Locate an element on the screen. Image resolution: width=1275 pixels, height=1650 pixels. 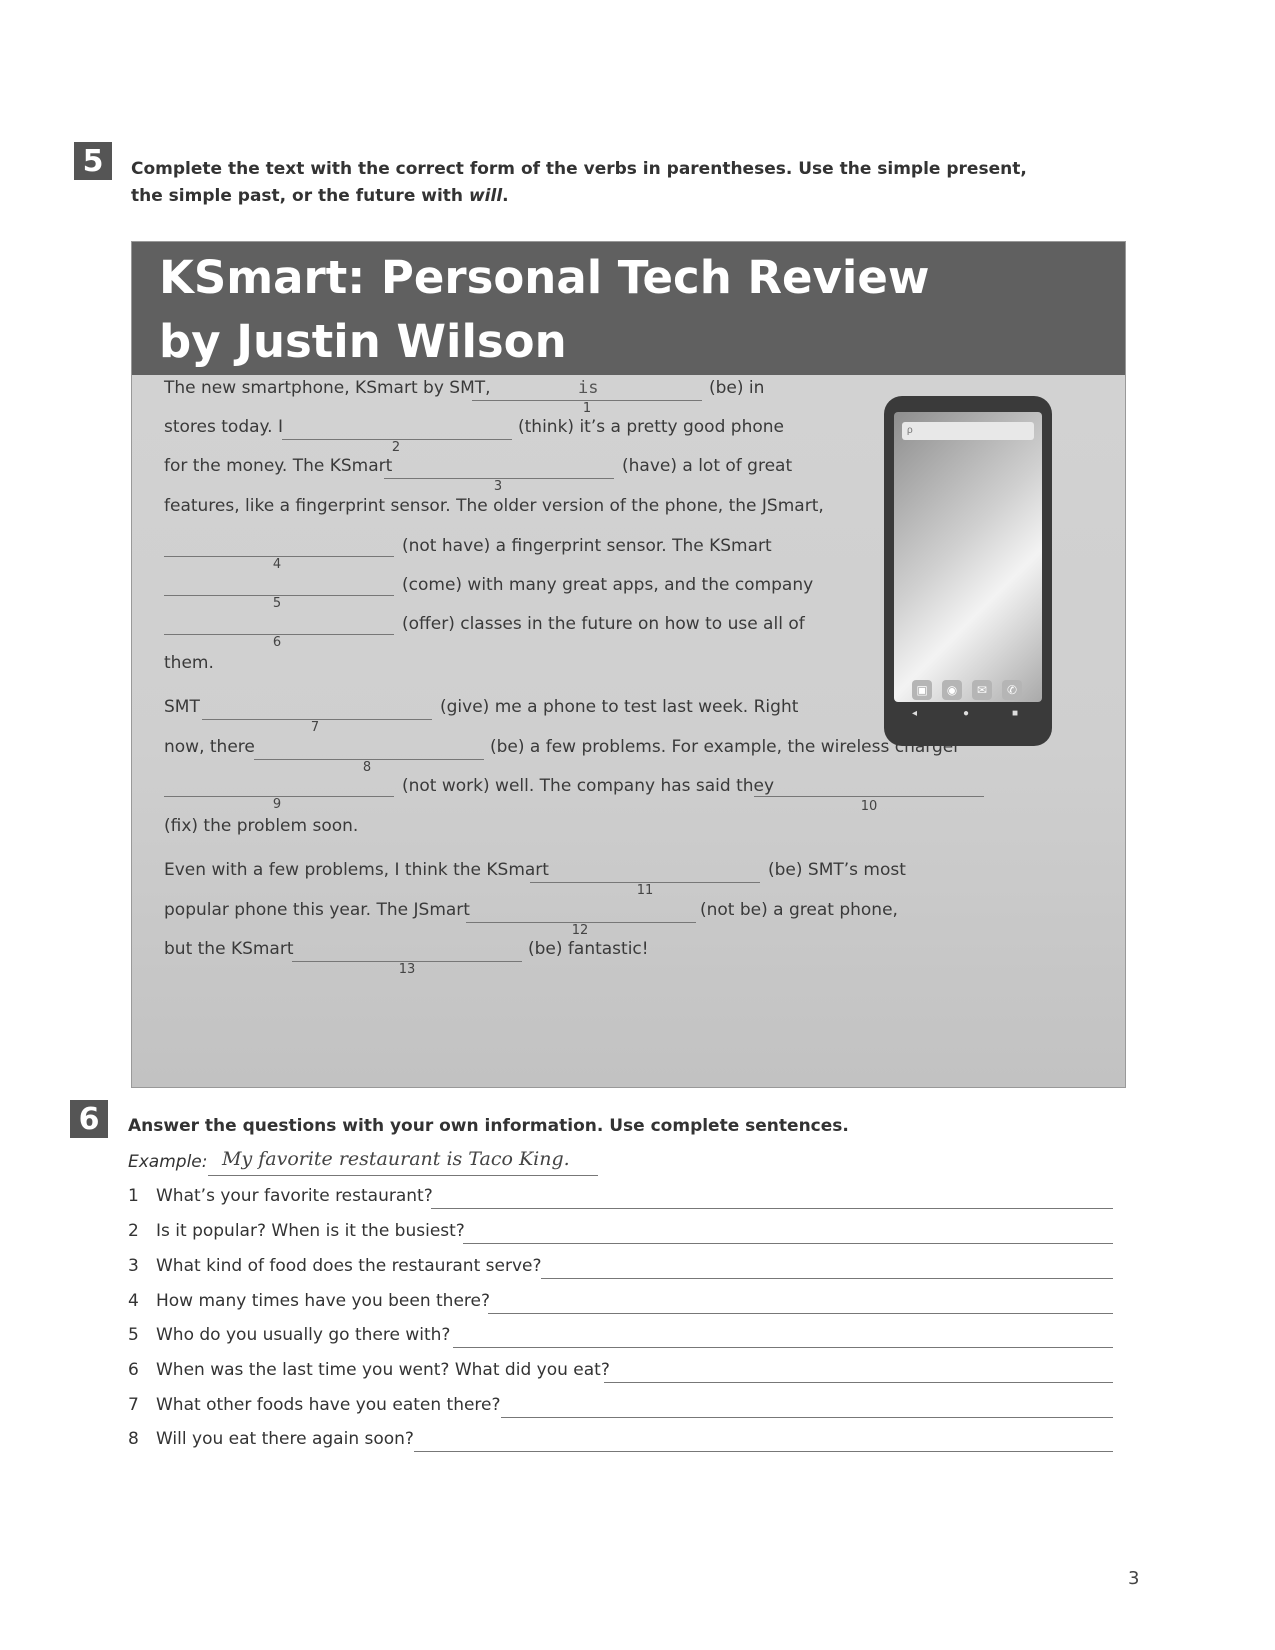
smartphone-image: ρ ▣ ◉ ✉ ✆ ◂ ● ■ is located at coordinates (968, 571).